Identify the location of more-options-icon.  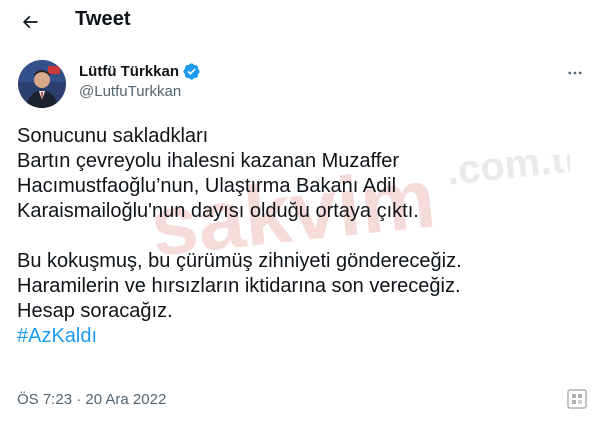
(575, 73).